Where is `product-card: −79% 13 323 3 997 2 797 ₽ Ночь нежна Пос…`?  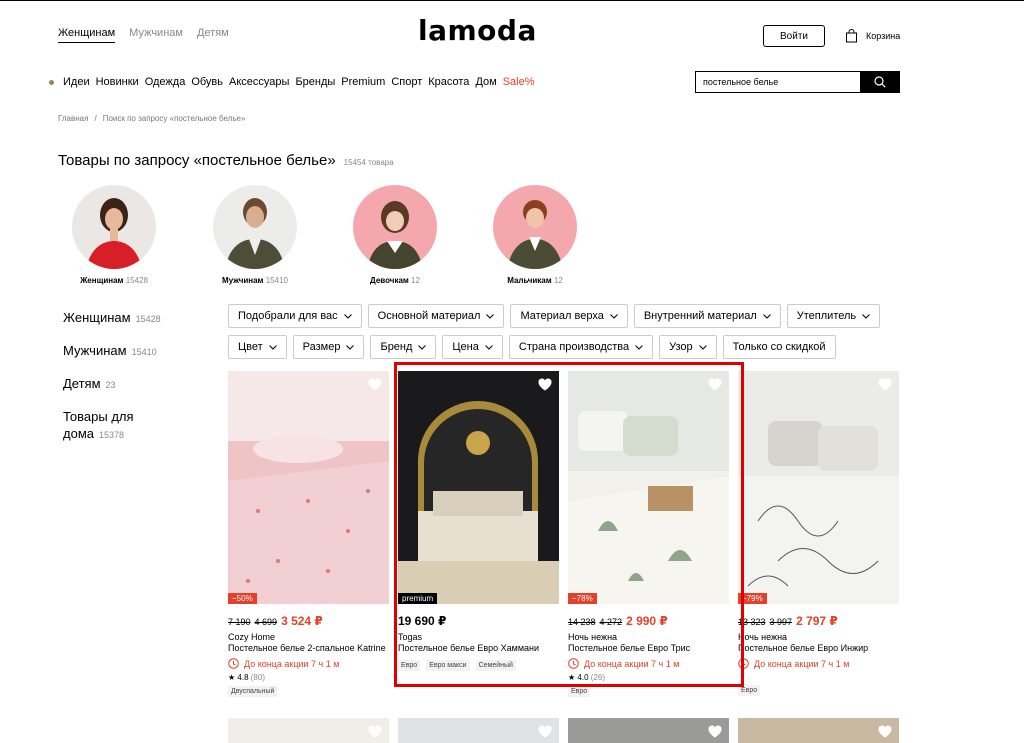 product-card: −79% 13 323 3 997 2 797 ₽ Ночь нежна Пос… is located at coordinates (818, 533).